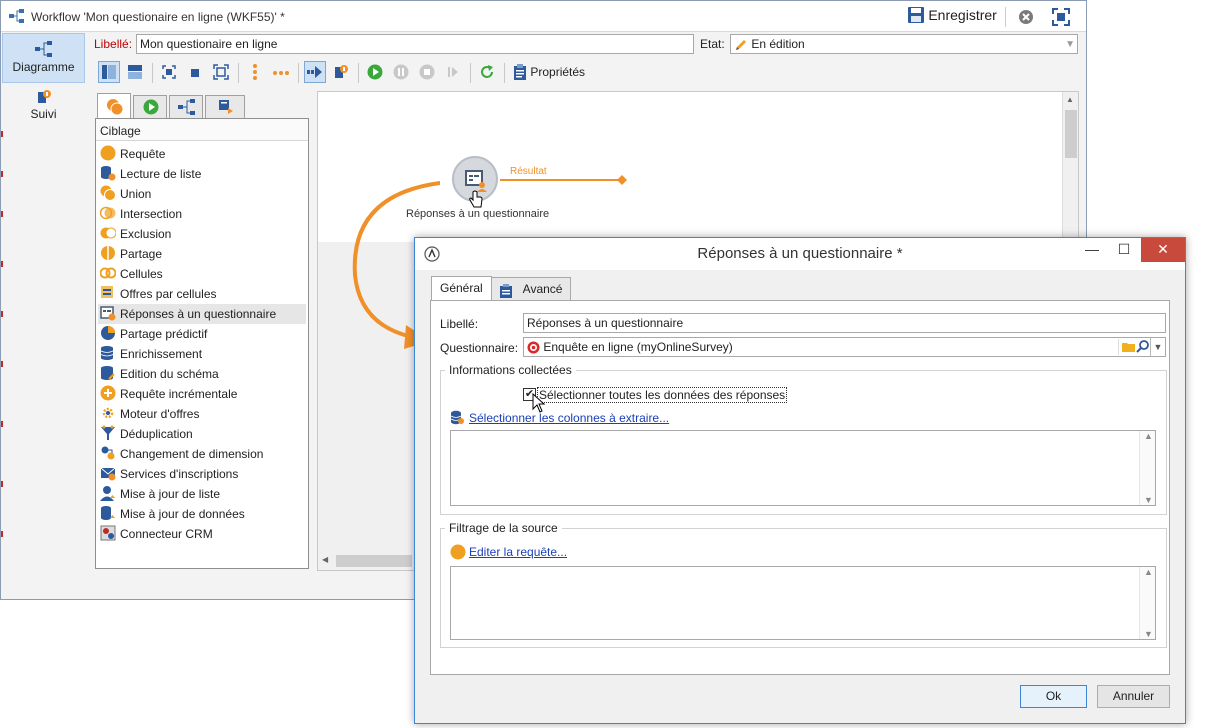 This screenshot has height=728, width=1209. Describe the element at coordinates (202, 394) in the screenshot. I see `palette-item: Requête incrémentale` at that location.